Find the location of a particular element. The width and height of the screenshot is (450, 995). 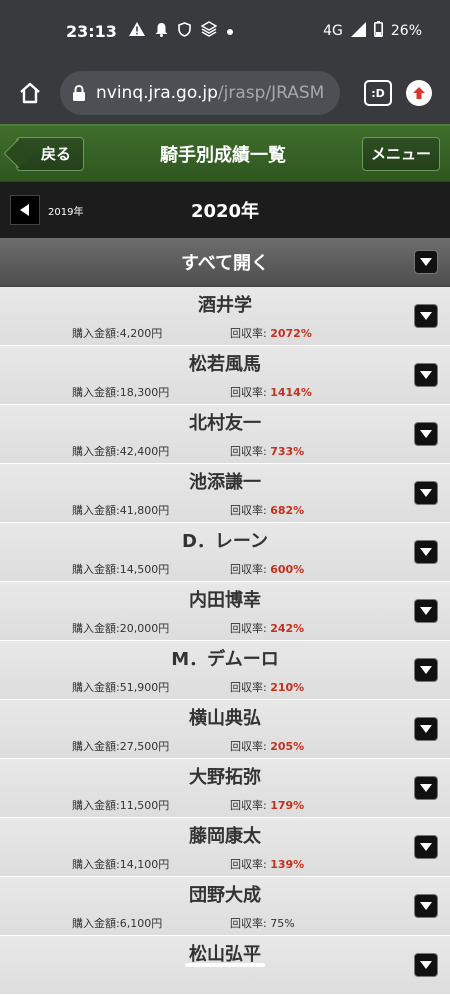

recovery-value: 179% is located at coordinates (287, 805).